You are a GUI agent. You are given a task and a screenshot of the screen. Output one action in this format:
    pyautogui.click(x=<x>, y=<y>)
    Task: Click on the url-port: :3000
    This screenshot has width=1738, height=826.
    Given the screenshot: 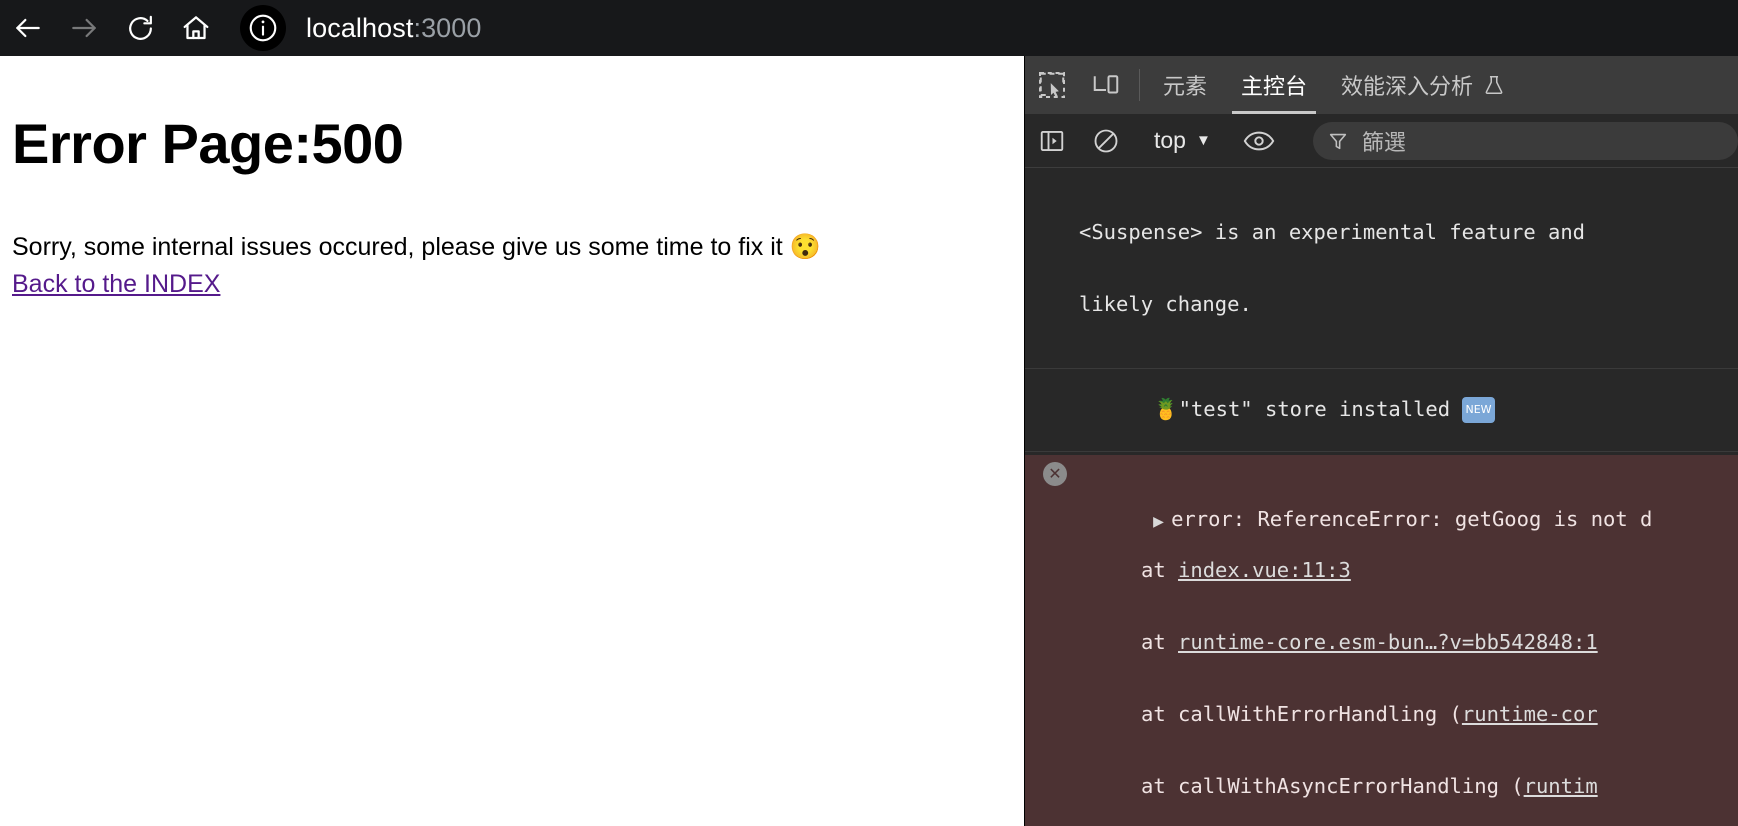 What is the action you would take?
    pyautogui.click(x=447, y=27)
    